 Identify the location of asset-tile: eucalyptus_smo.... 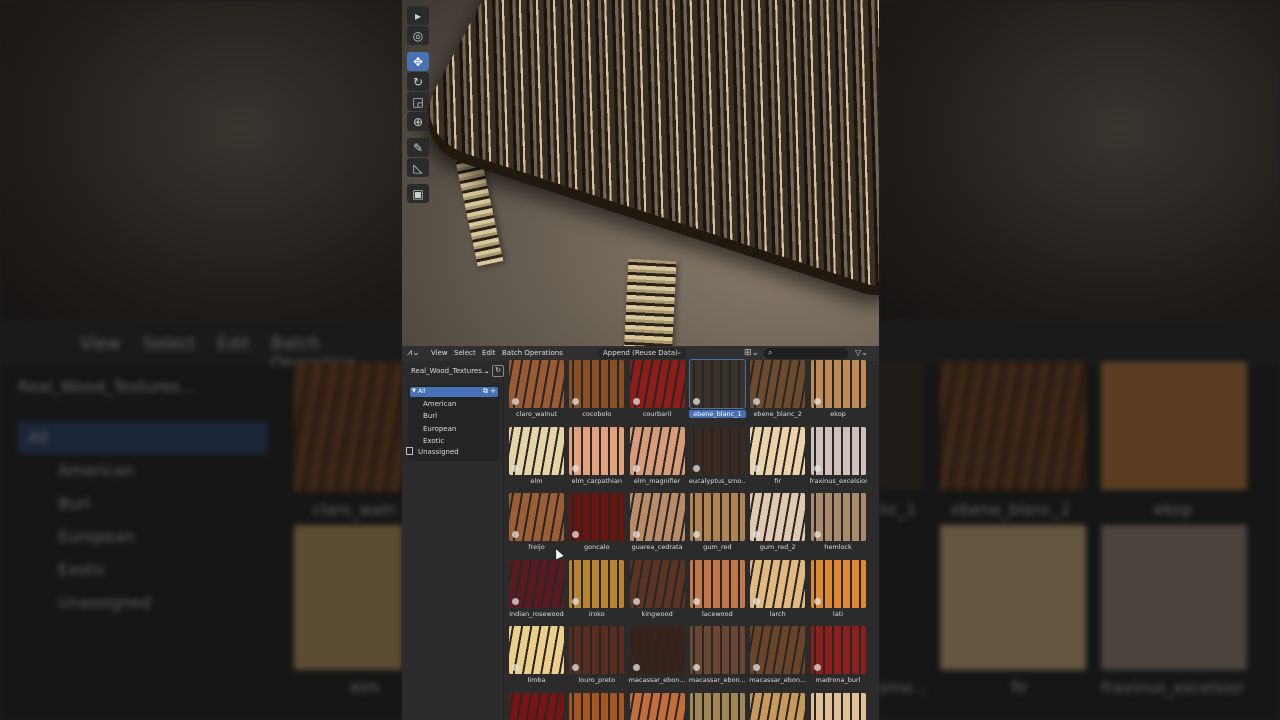
(717, 457).